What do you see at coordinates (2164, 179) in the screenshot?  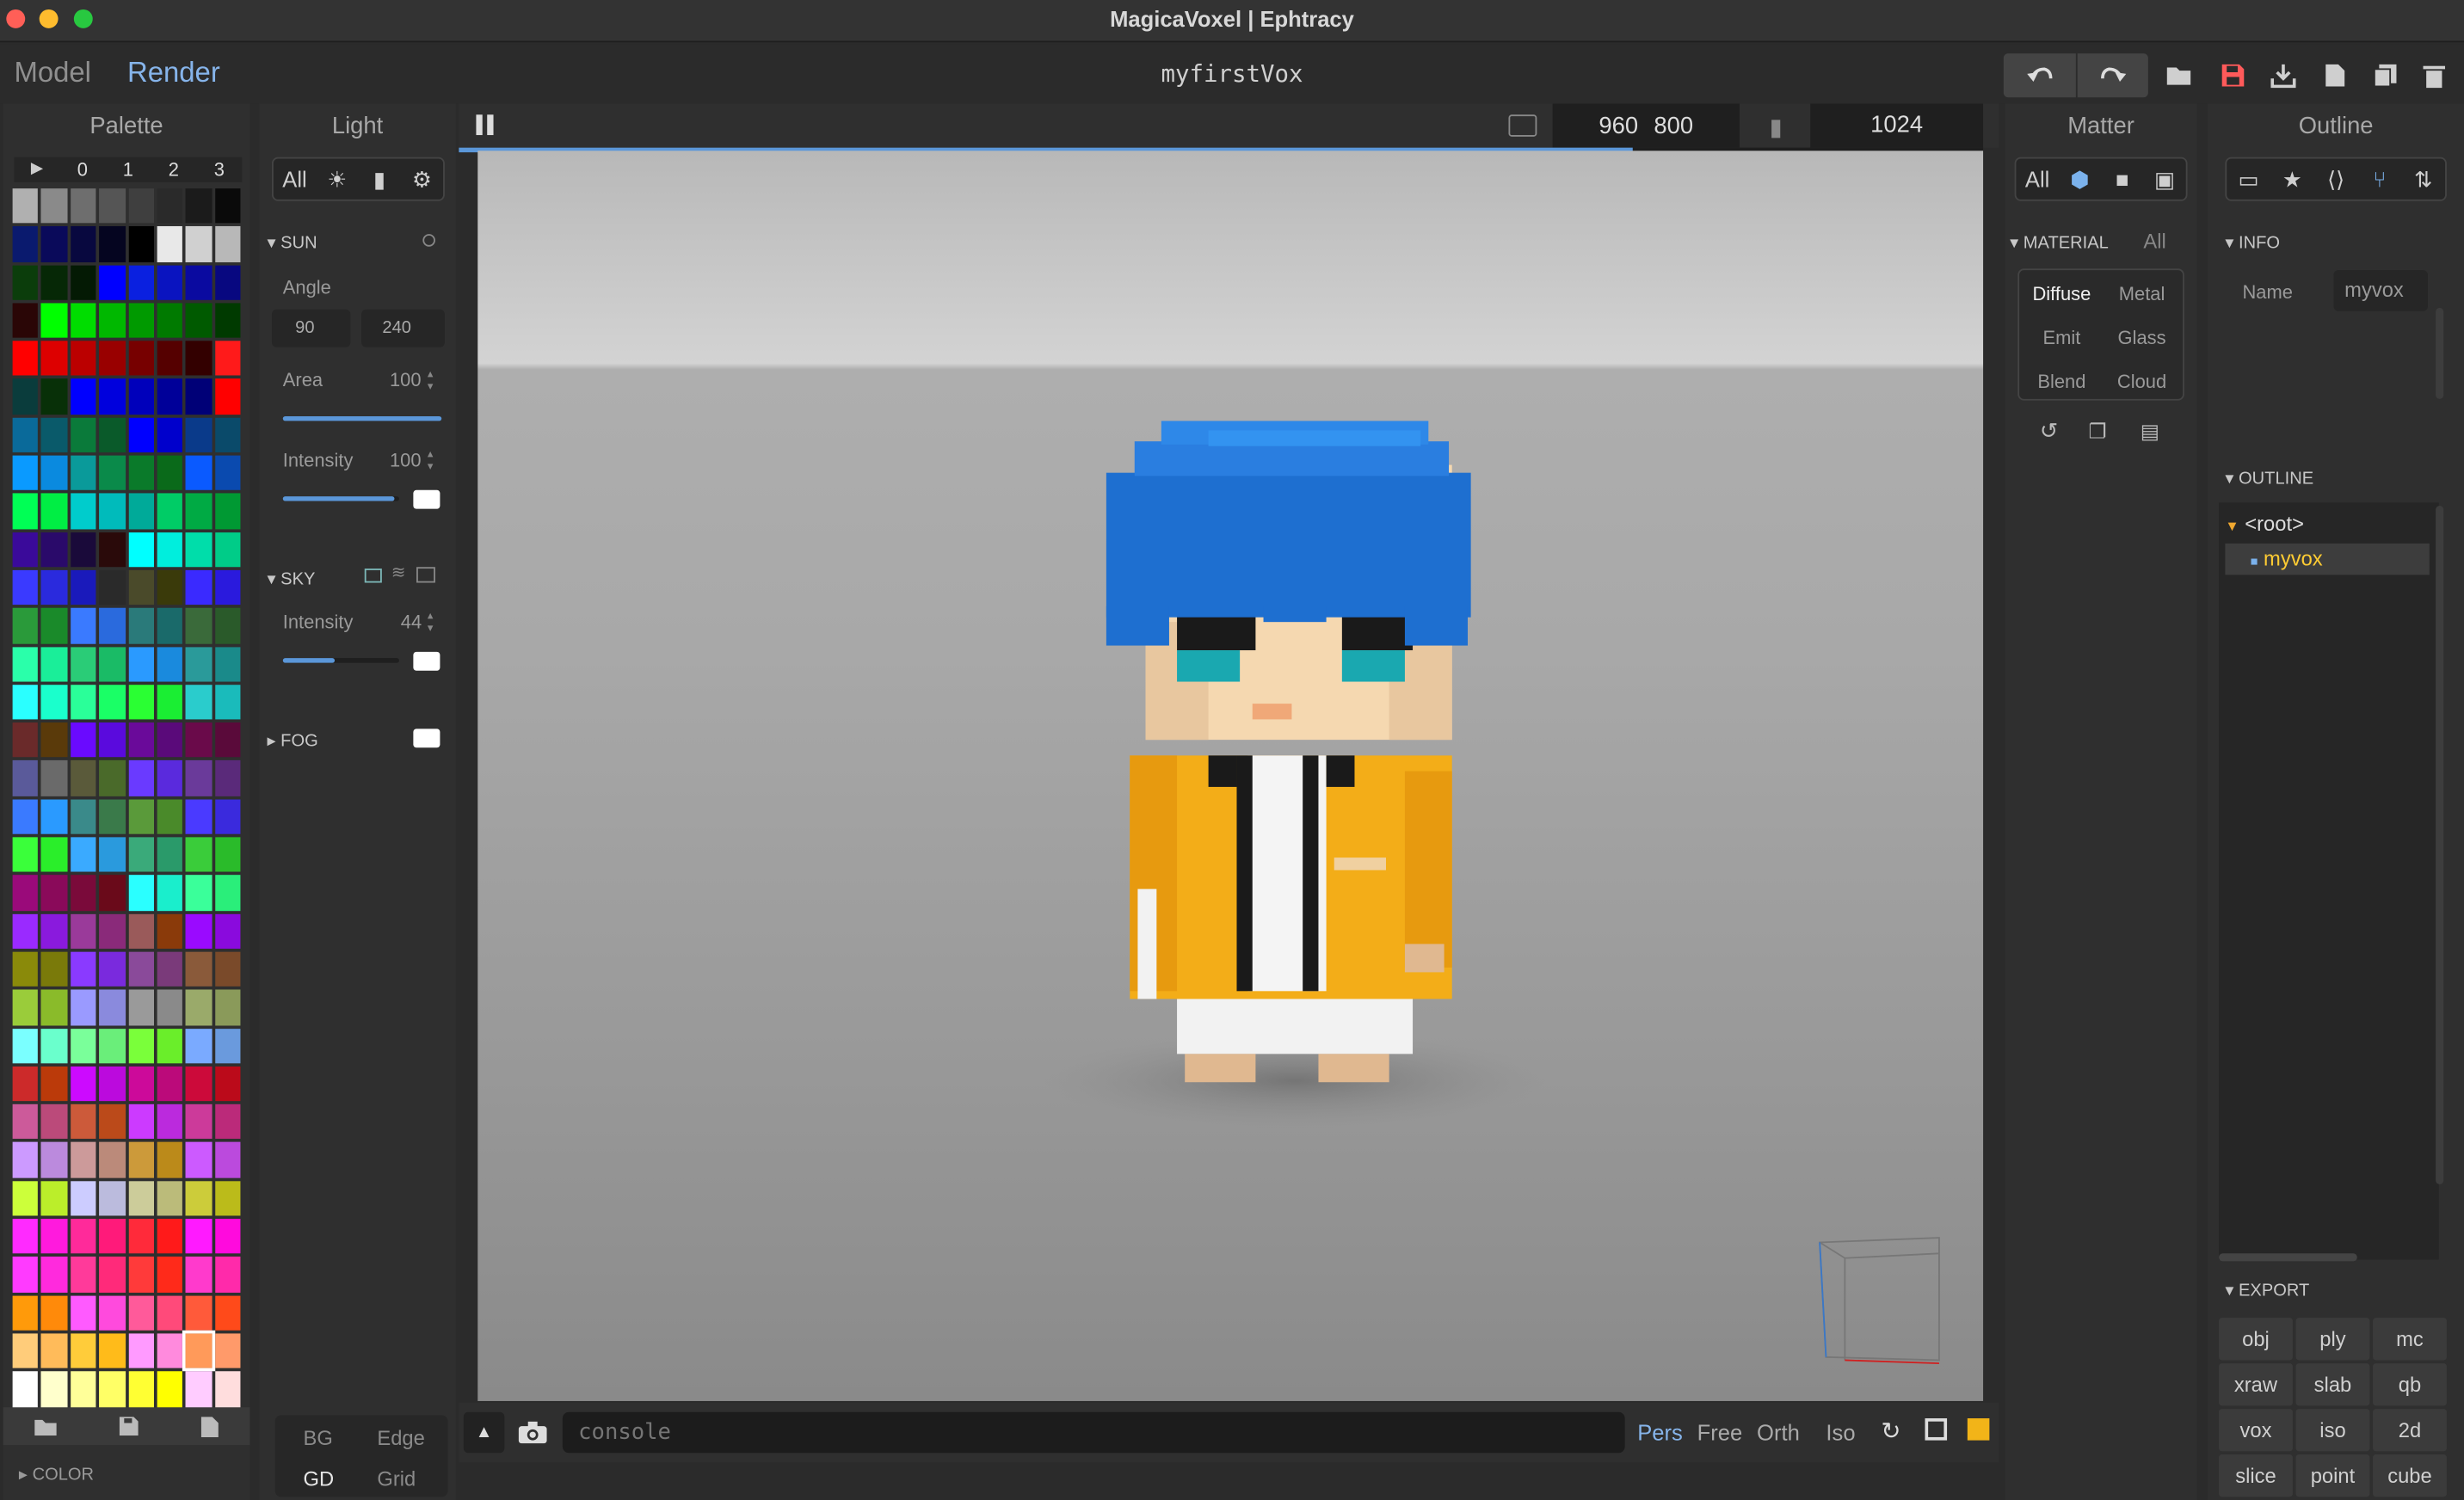 I see `matter-image-icon: ▣` at bounding box center [2164, 179].